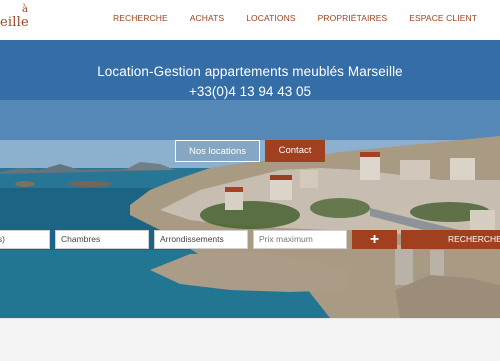 Image resolution: width=500 pixels, height=361 pixels. I want to click on nav-proprietaires: PROPRIÉTAIRES, so click(353, 18).